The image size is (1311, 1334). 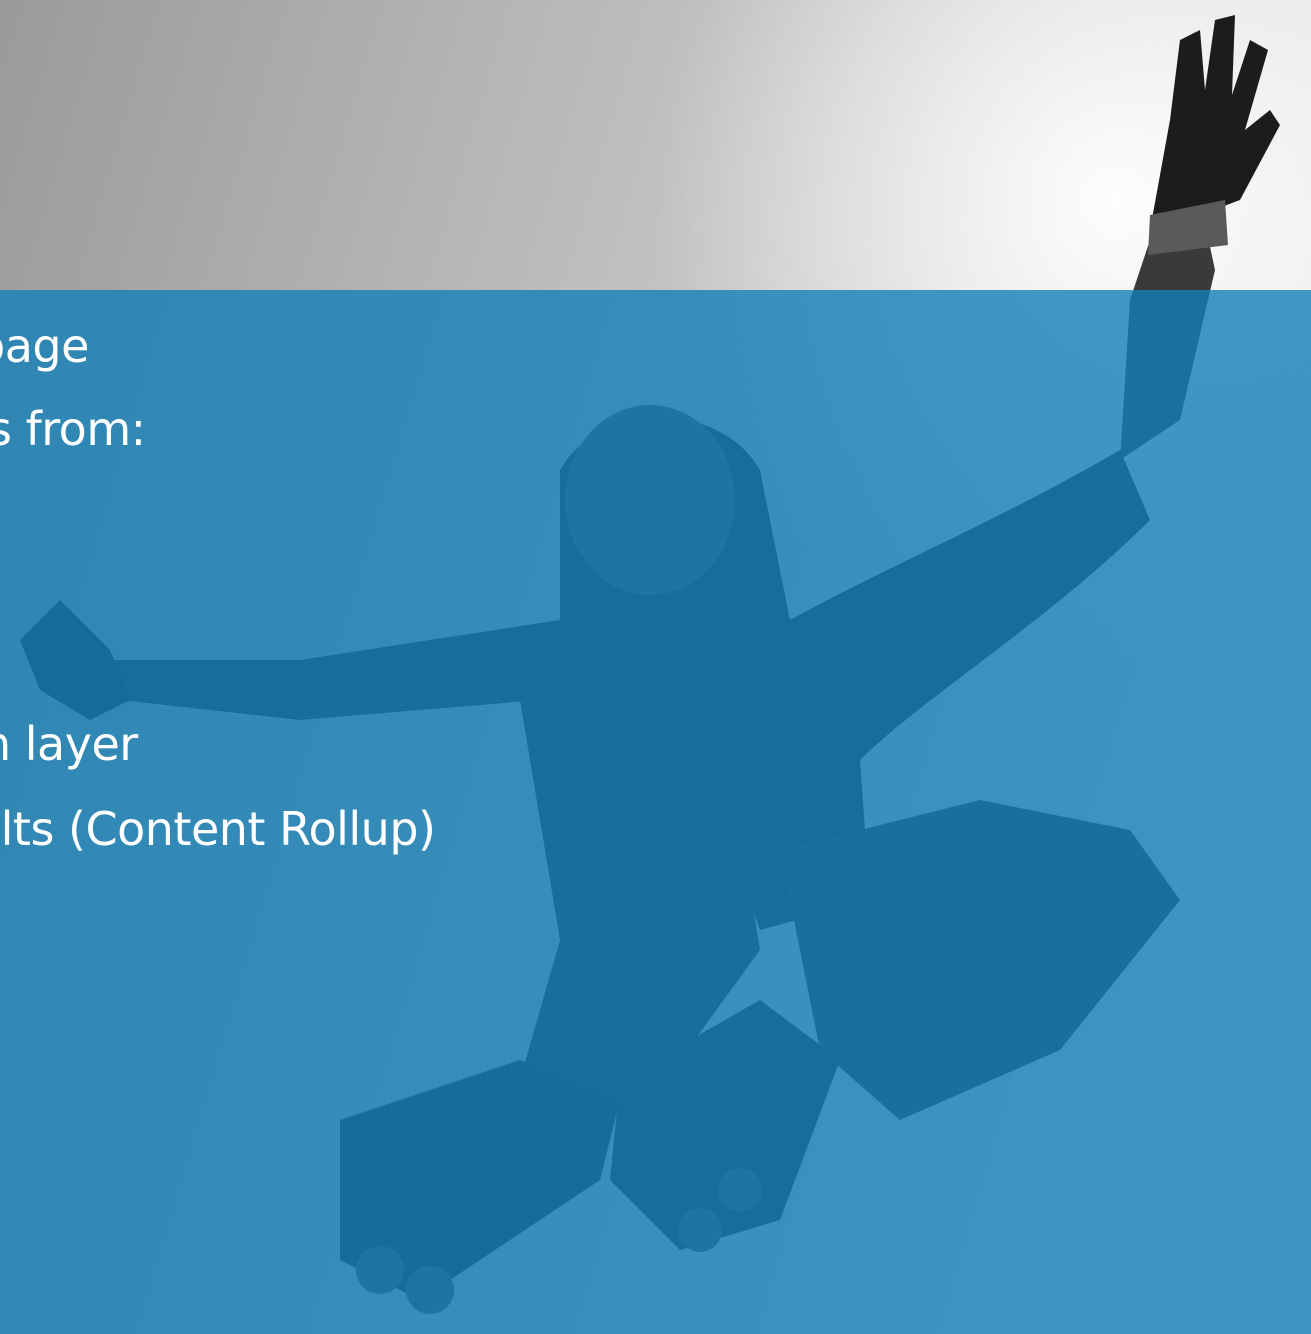 What do you see at coordinates (44, 346) in the screenshot?
I see `bullet-line: page` at bounding box center [44, 346].